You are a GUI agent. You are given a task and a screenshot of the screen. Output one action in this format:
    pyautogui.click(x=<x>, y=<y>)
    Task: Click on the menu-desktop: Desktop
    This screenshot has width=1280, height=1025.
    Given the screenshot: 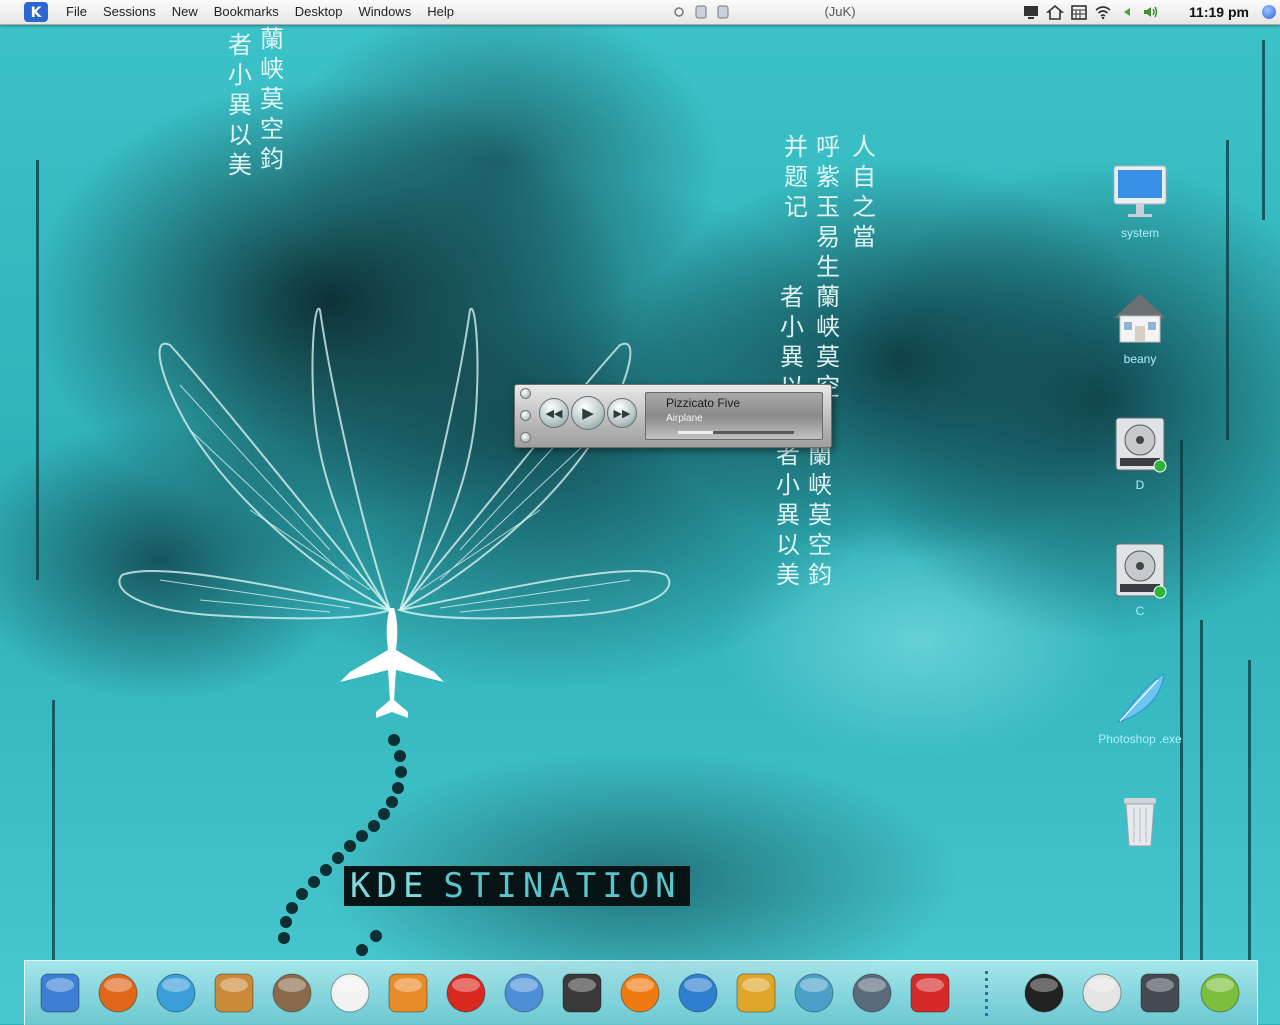 What is the action you would take?
    pyautogui.click(x=319, y=12)
    